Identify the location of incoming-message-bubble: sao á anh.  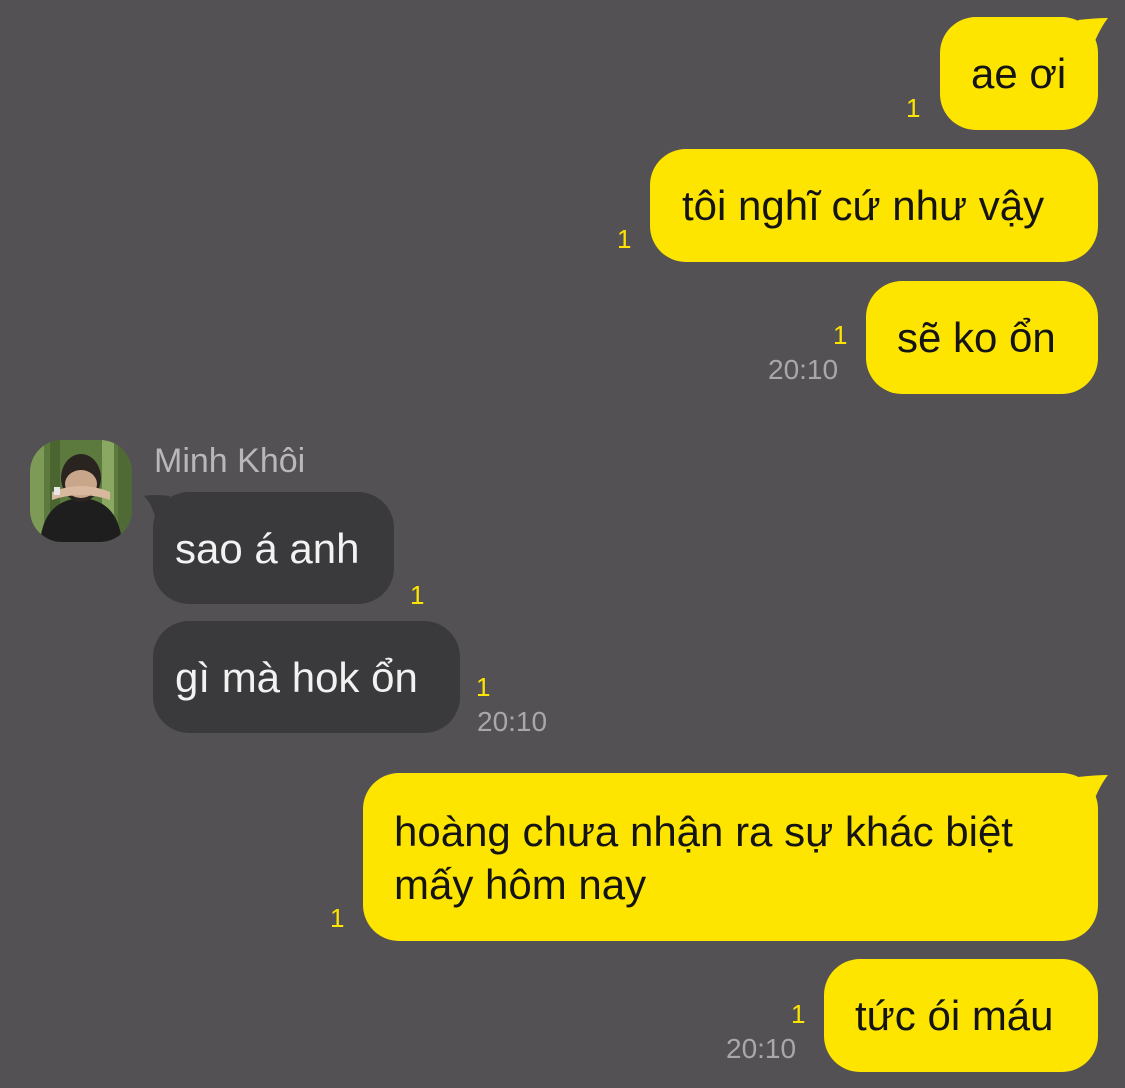
(273, 548).